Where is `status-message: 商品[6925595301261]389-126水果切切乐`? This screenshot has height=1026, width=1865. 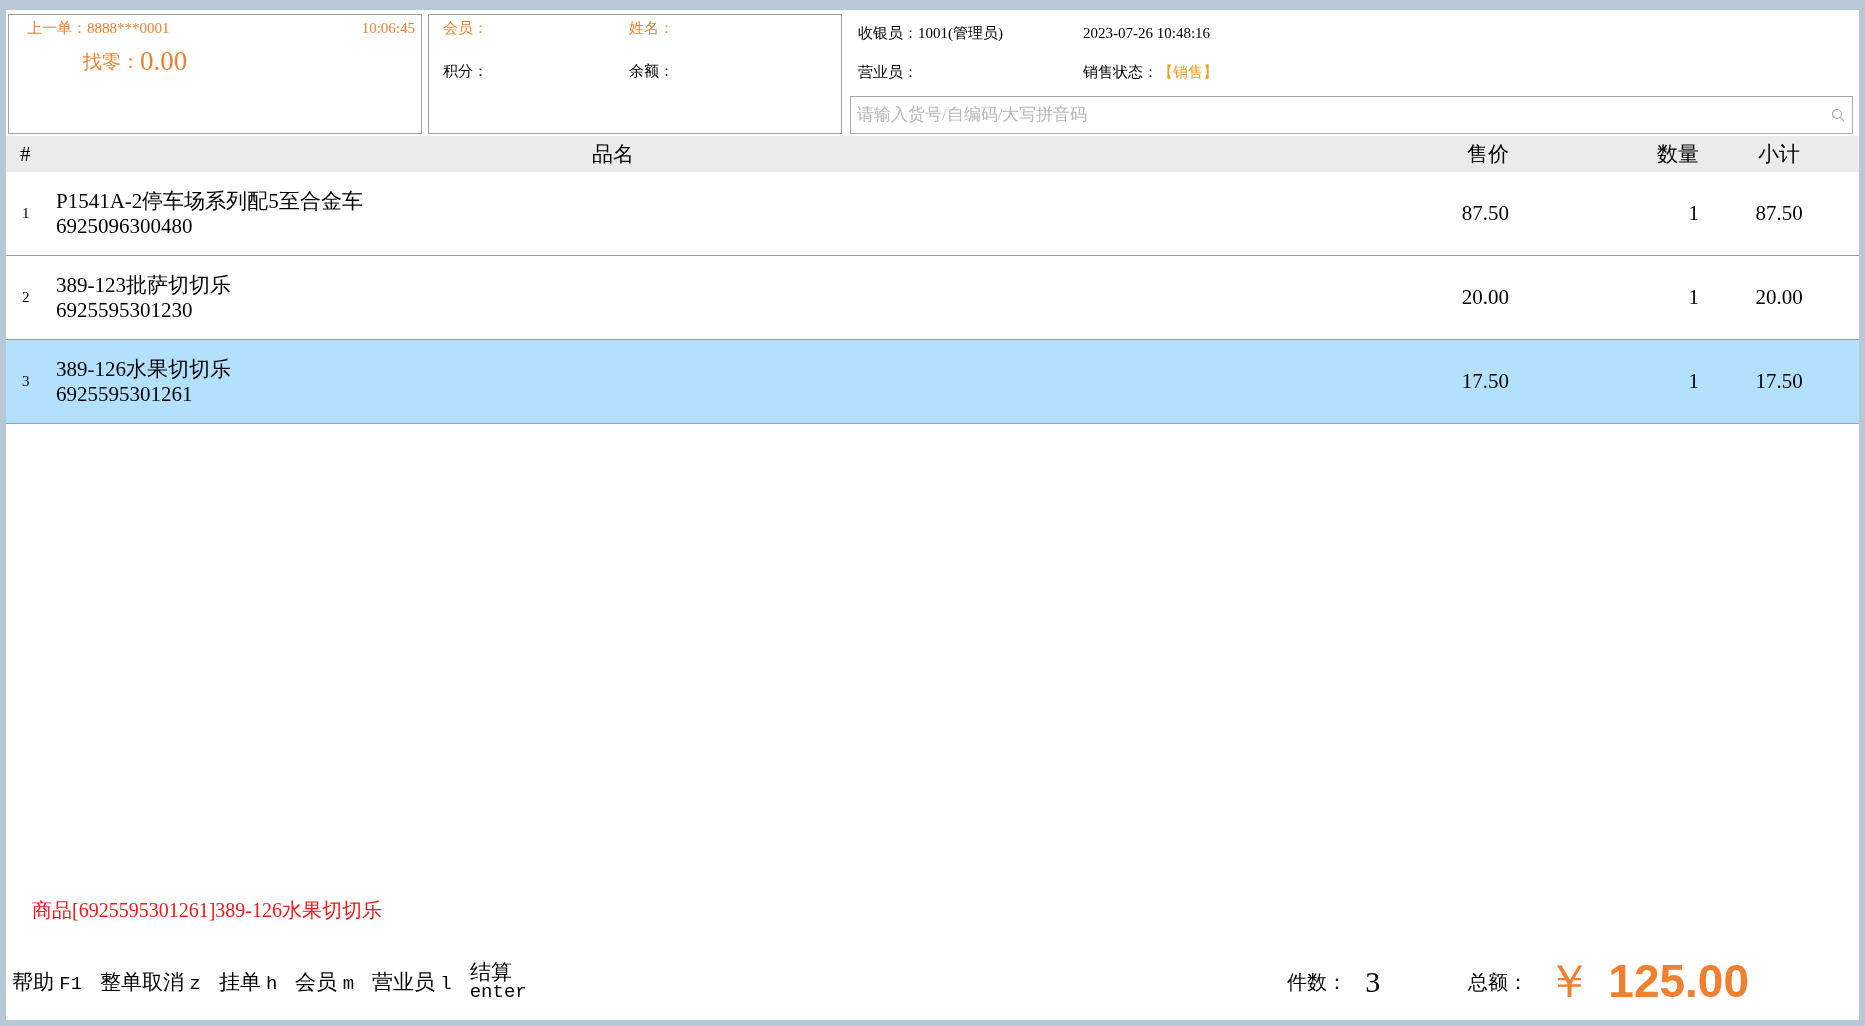 status-message: 商品[6925595301261]389-126水果切切乐 is located at coordinates (207, 910).